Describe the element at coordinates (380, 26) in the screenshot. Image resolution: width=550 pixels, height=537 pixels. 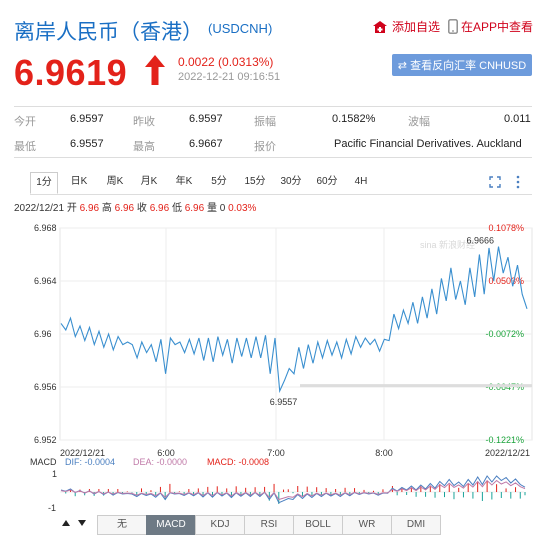
I see `add-watch-icon` at that location.